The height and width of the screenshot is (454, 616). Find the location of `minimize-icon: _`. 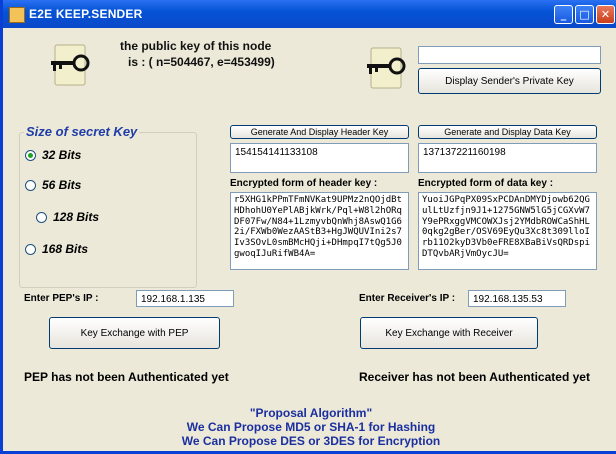

minimize-icon: _ is located at coordinates (563, 14).